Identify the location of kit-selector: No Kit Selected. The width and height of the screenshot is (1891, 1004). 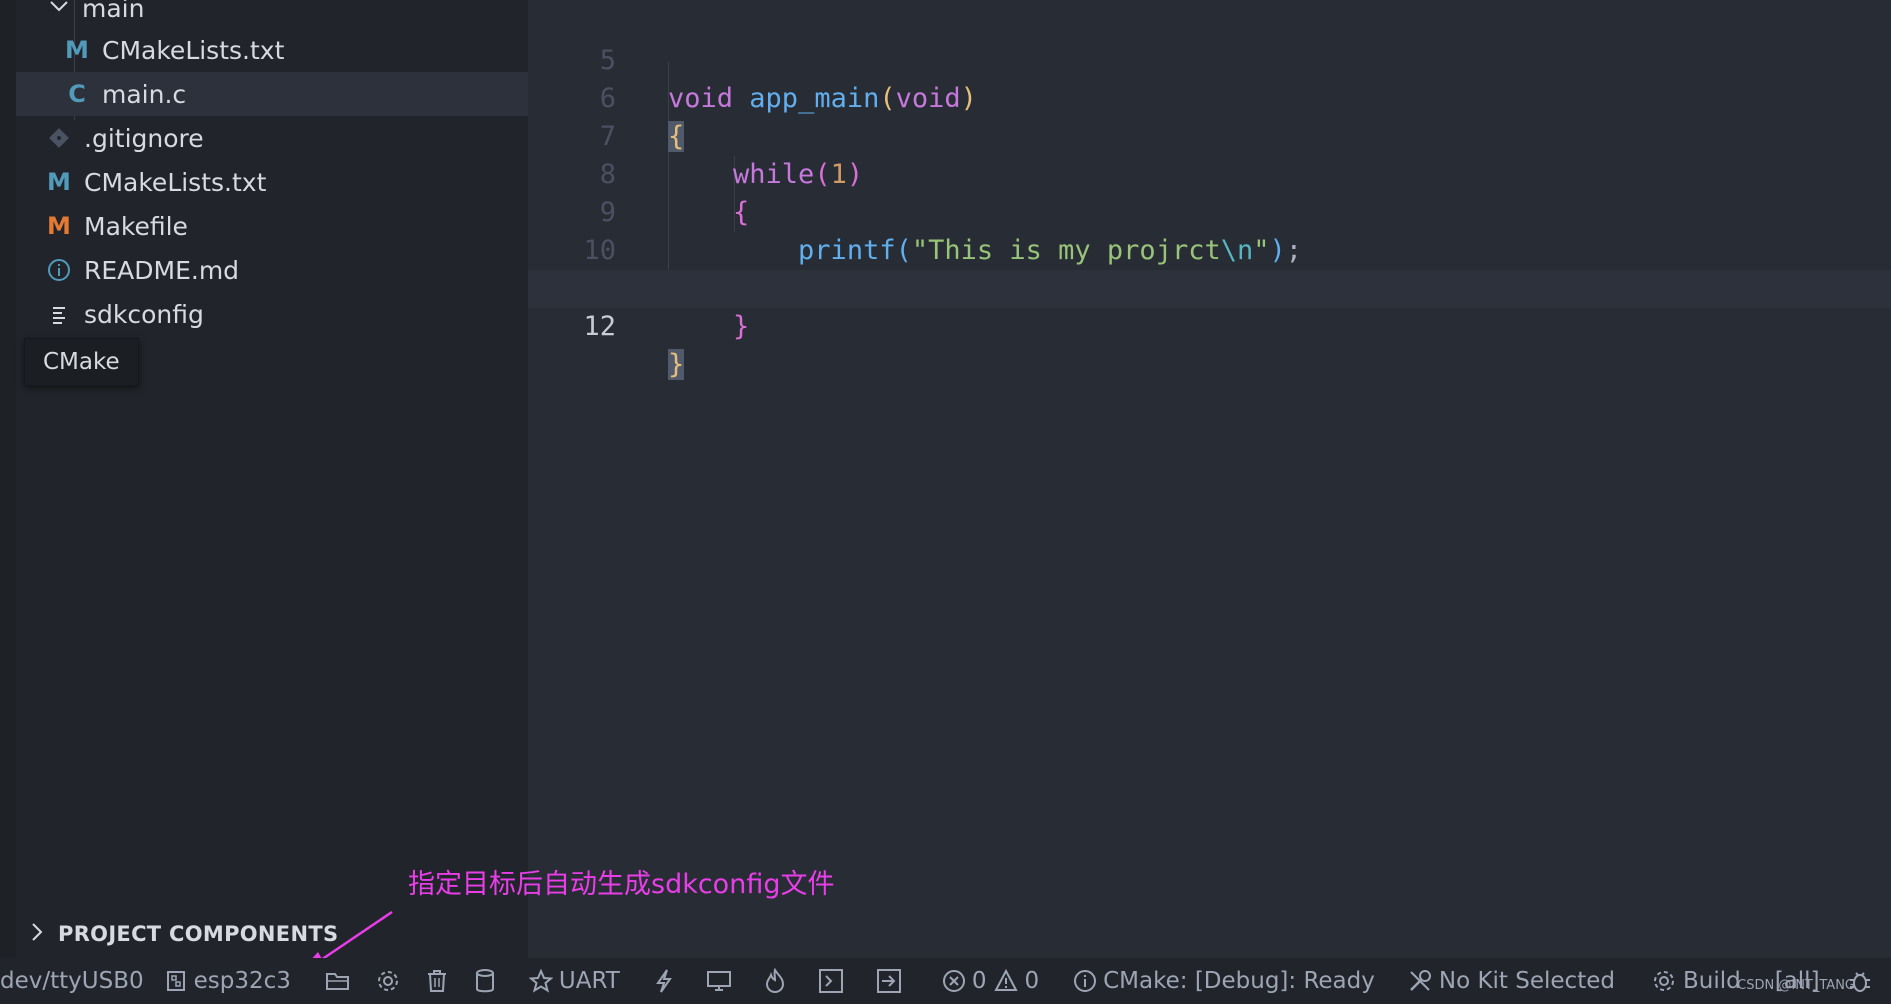
(1505, 981).